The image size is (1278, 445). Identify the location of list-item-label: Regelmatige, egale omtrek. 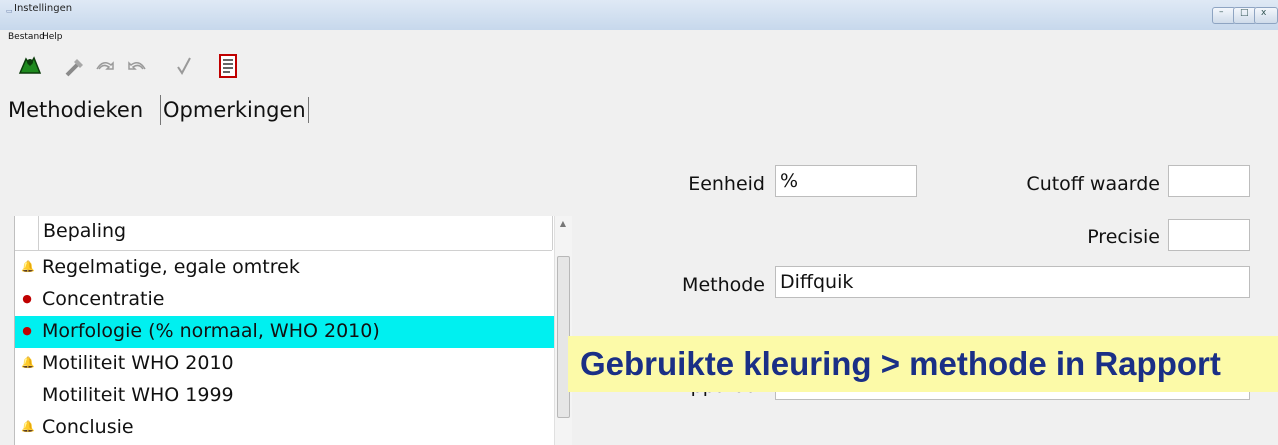
(171, 267).